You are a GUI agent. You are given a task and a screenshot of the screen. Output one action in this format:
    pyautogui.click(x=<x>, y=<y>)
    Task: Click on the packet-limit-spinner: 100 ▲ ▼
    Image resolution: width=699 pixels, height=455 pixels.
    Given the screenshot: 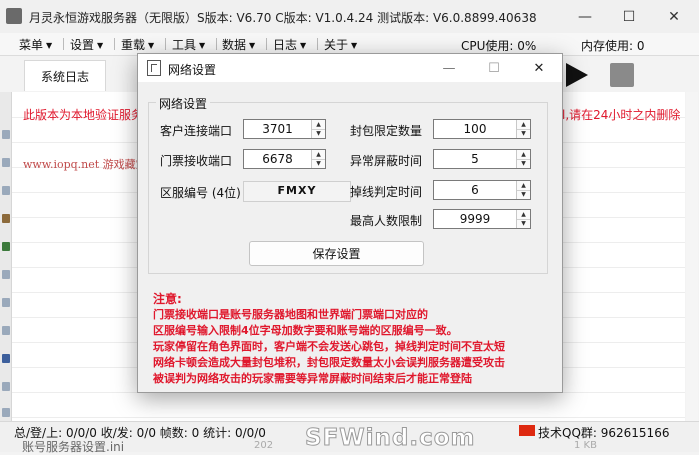 What is the action you would take?
    pyautogui.click(x=482, y=129)
    